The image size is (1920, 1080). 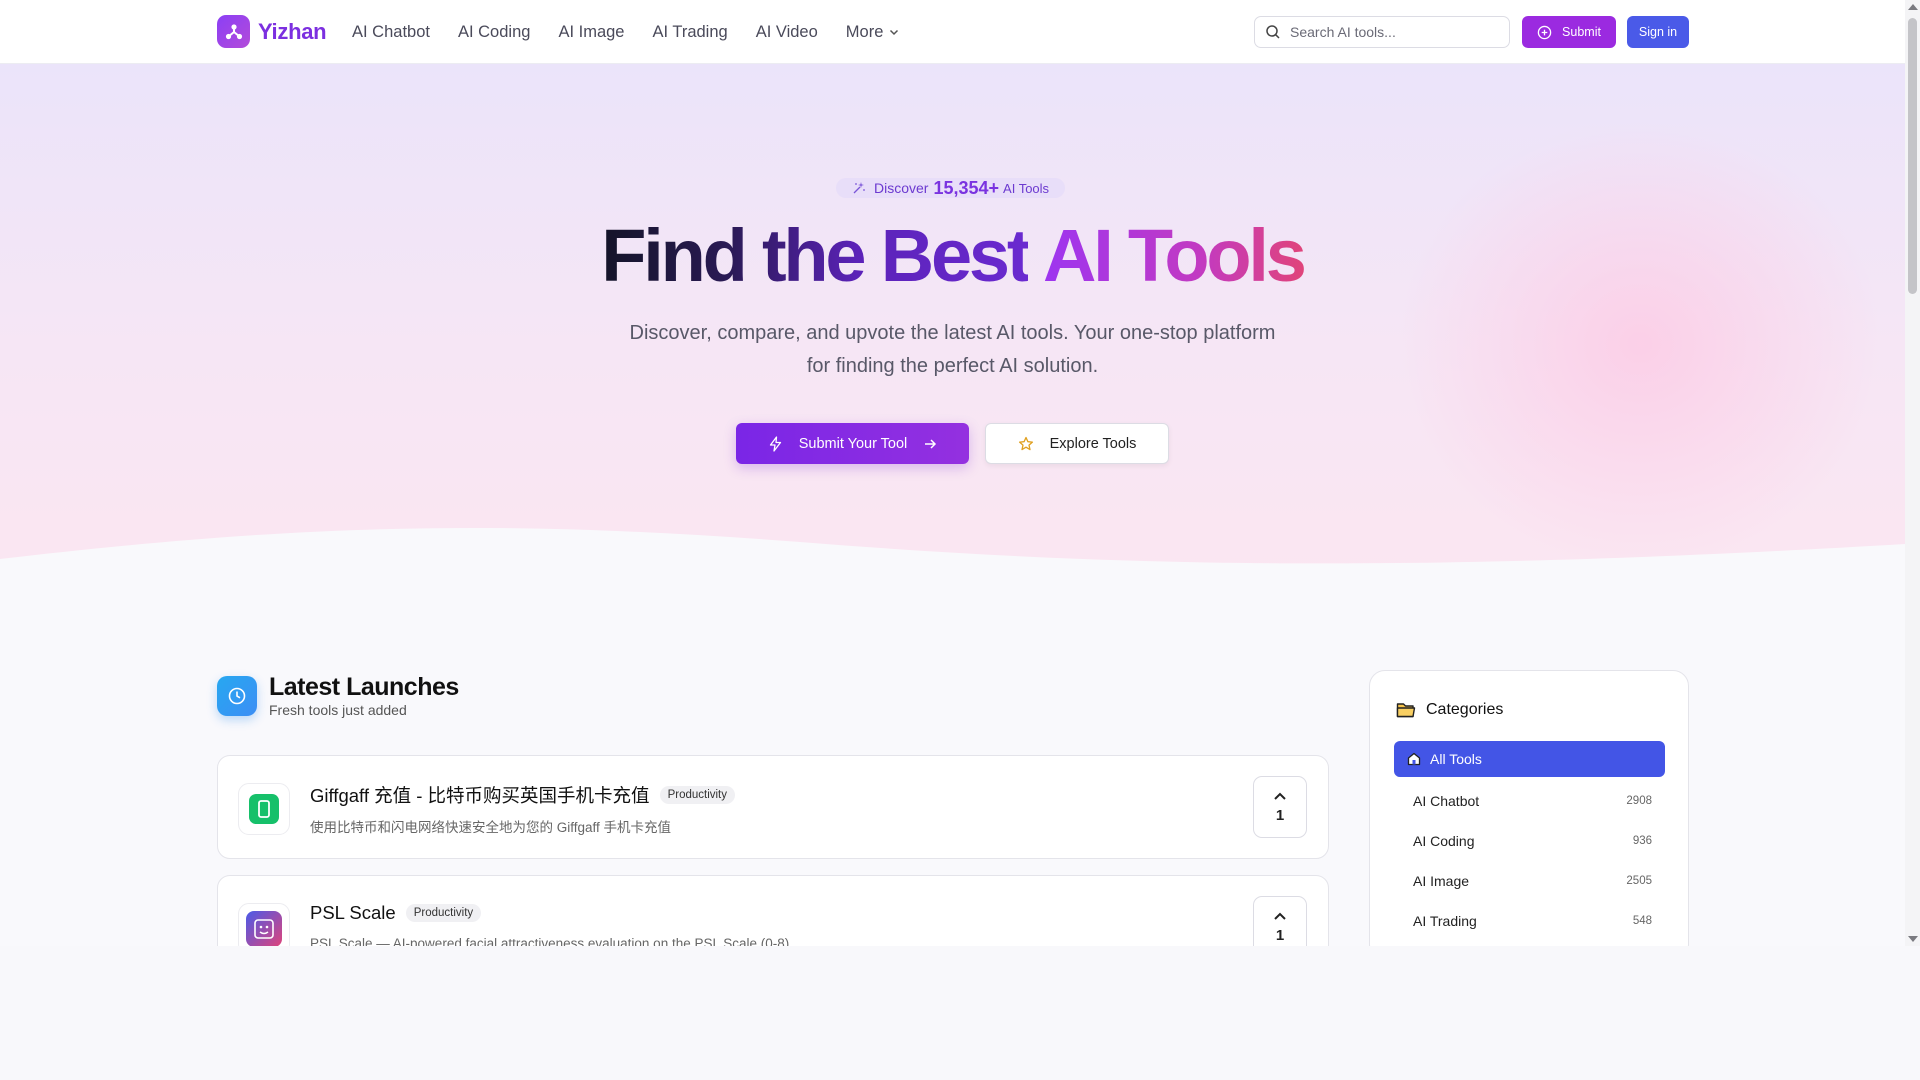 I want to click on brand-logo-icon, so click(x=233, y=31).